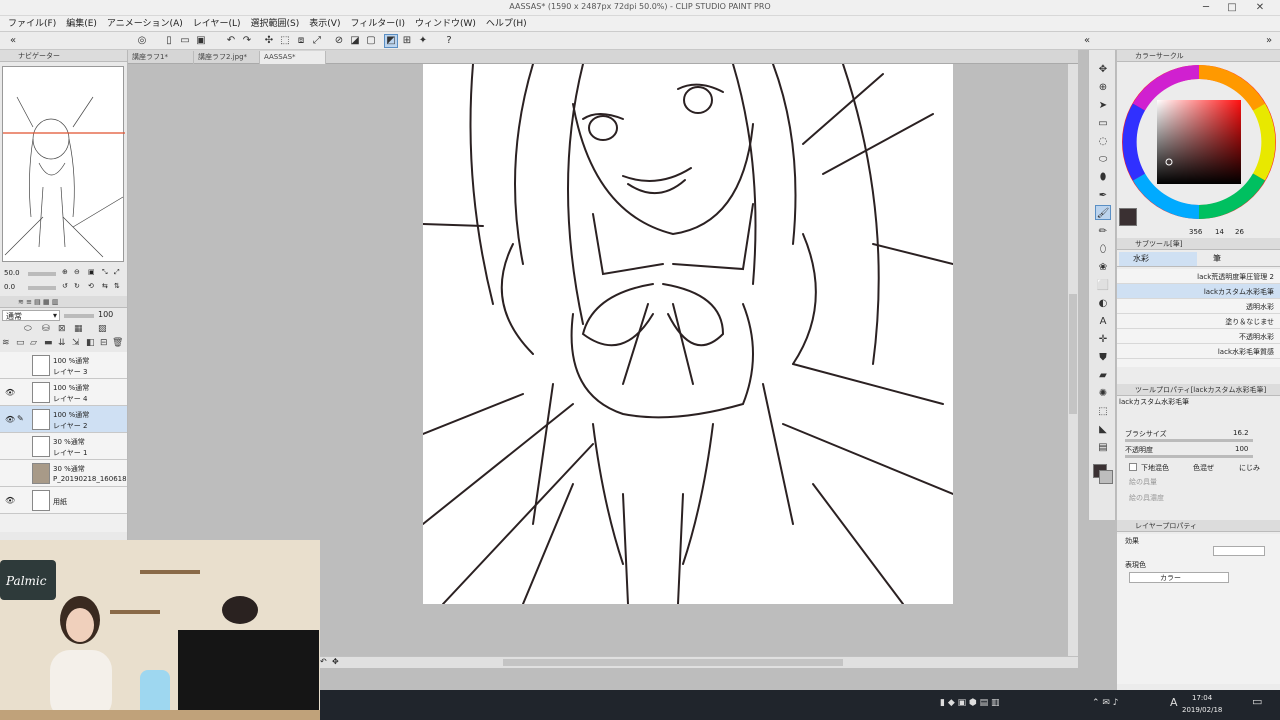  Describe the element at coordinates (970, 703) in the screenshot. I see `tray-icons: ▮ ◆ ▣ ⬢ ▤ ▥` at that location.